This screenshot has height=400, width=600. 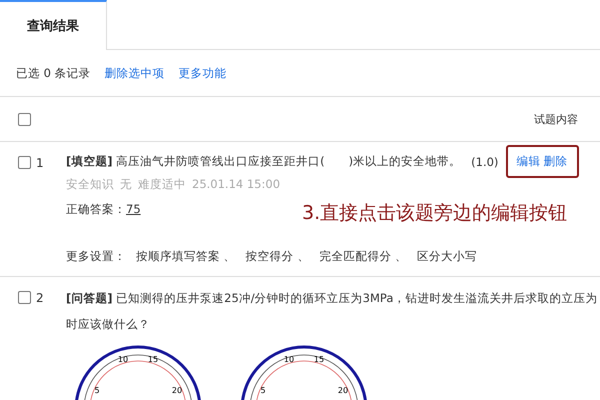 What do you see at coordinates (133, 209) in the screenshot?
I see `answer-value: 75` at bounding box center [133, 209].